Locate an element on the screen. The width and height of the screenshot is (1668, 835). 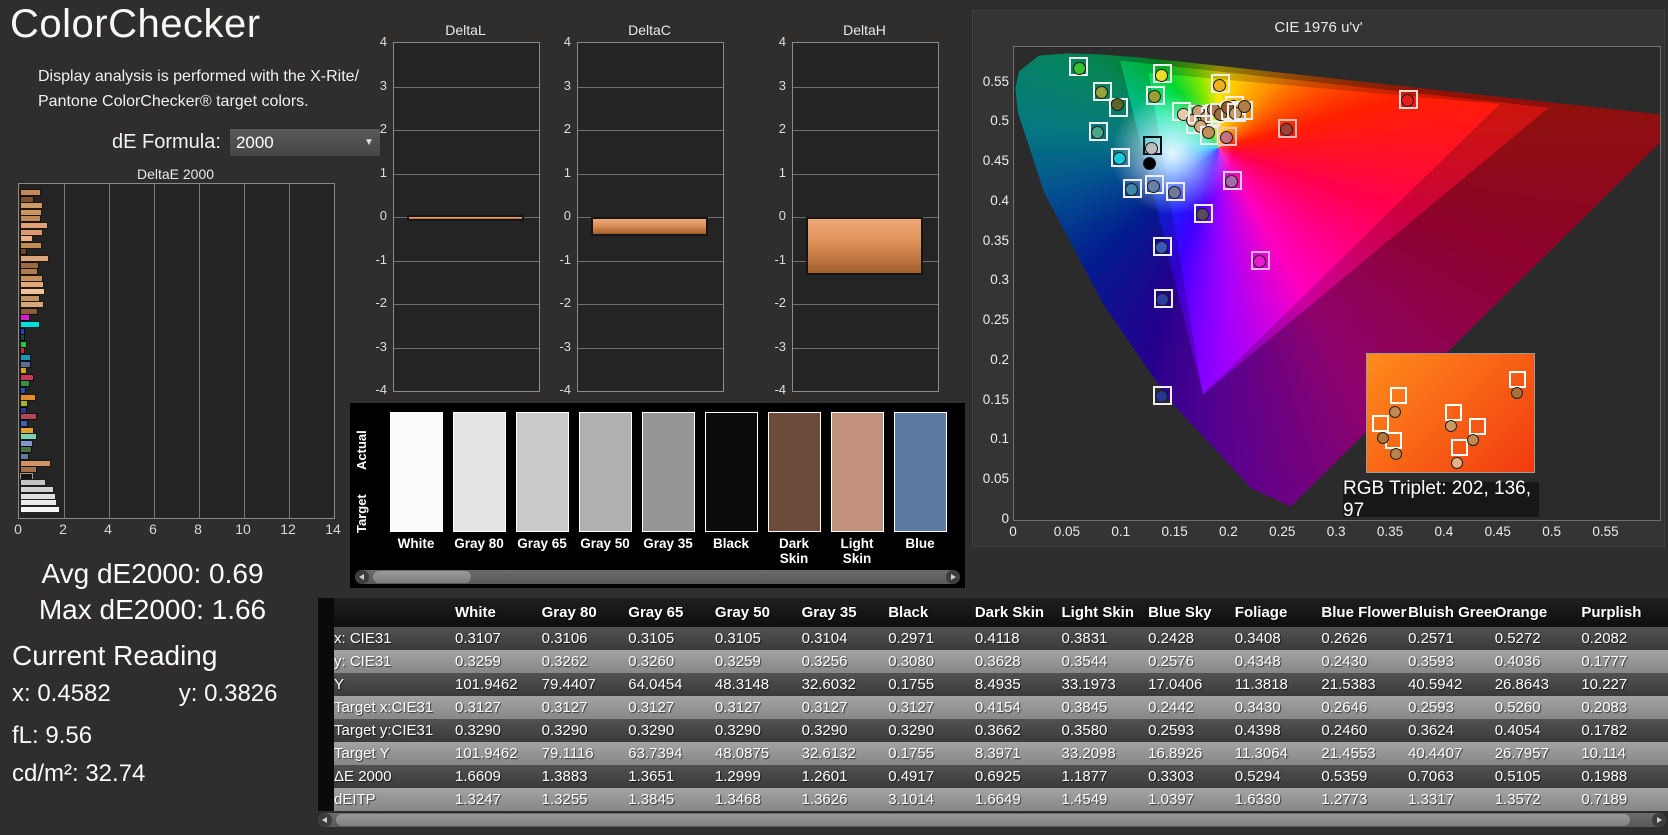
table-cell: 63.7394 is located at coordinates (655, 753).